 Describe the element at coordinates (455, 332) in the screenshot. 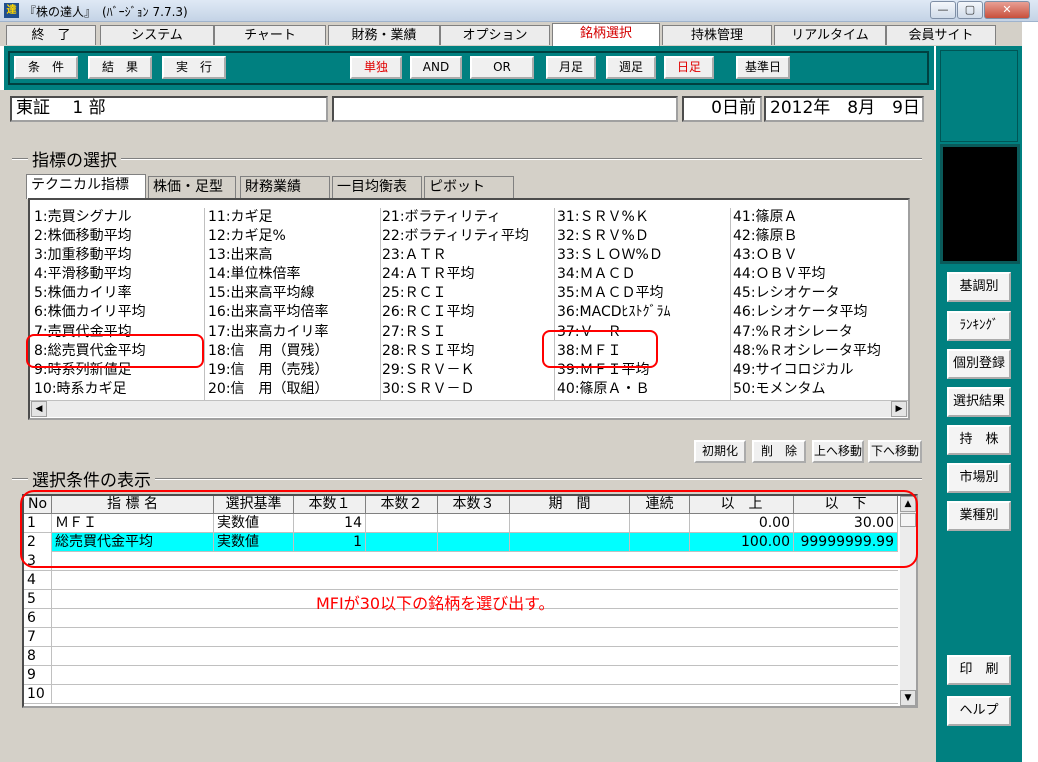

I see `indicator-item: 27:ＲＳＩ` at that location.